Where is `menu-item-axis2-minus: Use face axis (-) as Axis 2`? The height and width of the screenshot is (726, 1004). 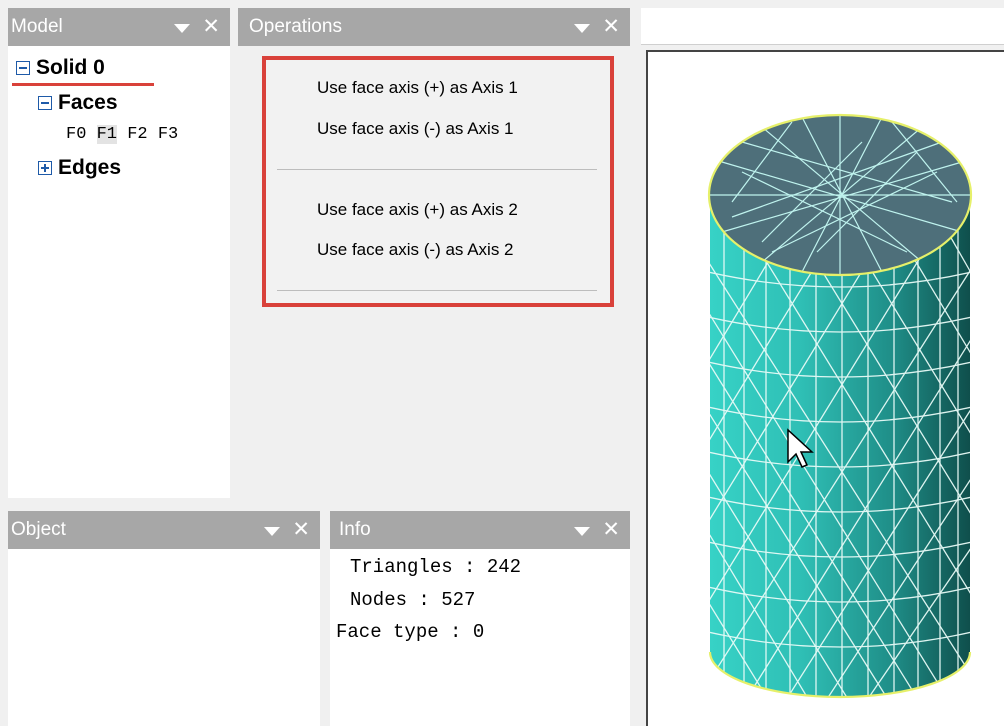 menu-item-axis2-minus: Use face axis (-) as Axis 2 is located at coordinates (415, 250).